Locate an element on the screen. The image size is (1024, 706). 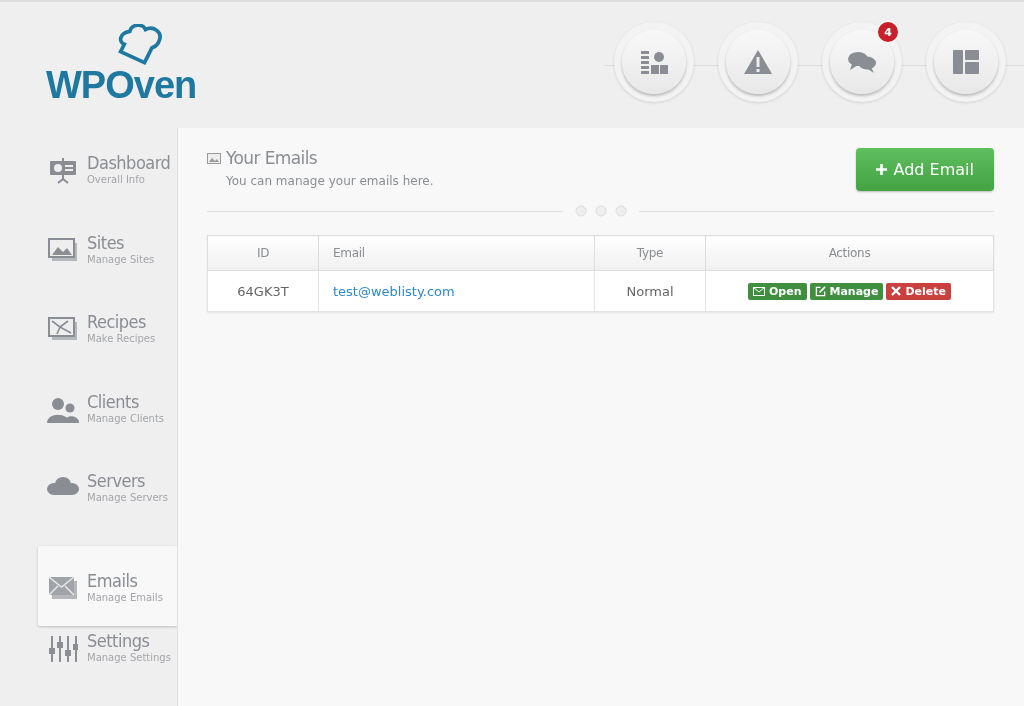
sidebar-item: Emails Manage Emails is located at coordinates (107, 586).